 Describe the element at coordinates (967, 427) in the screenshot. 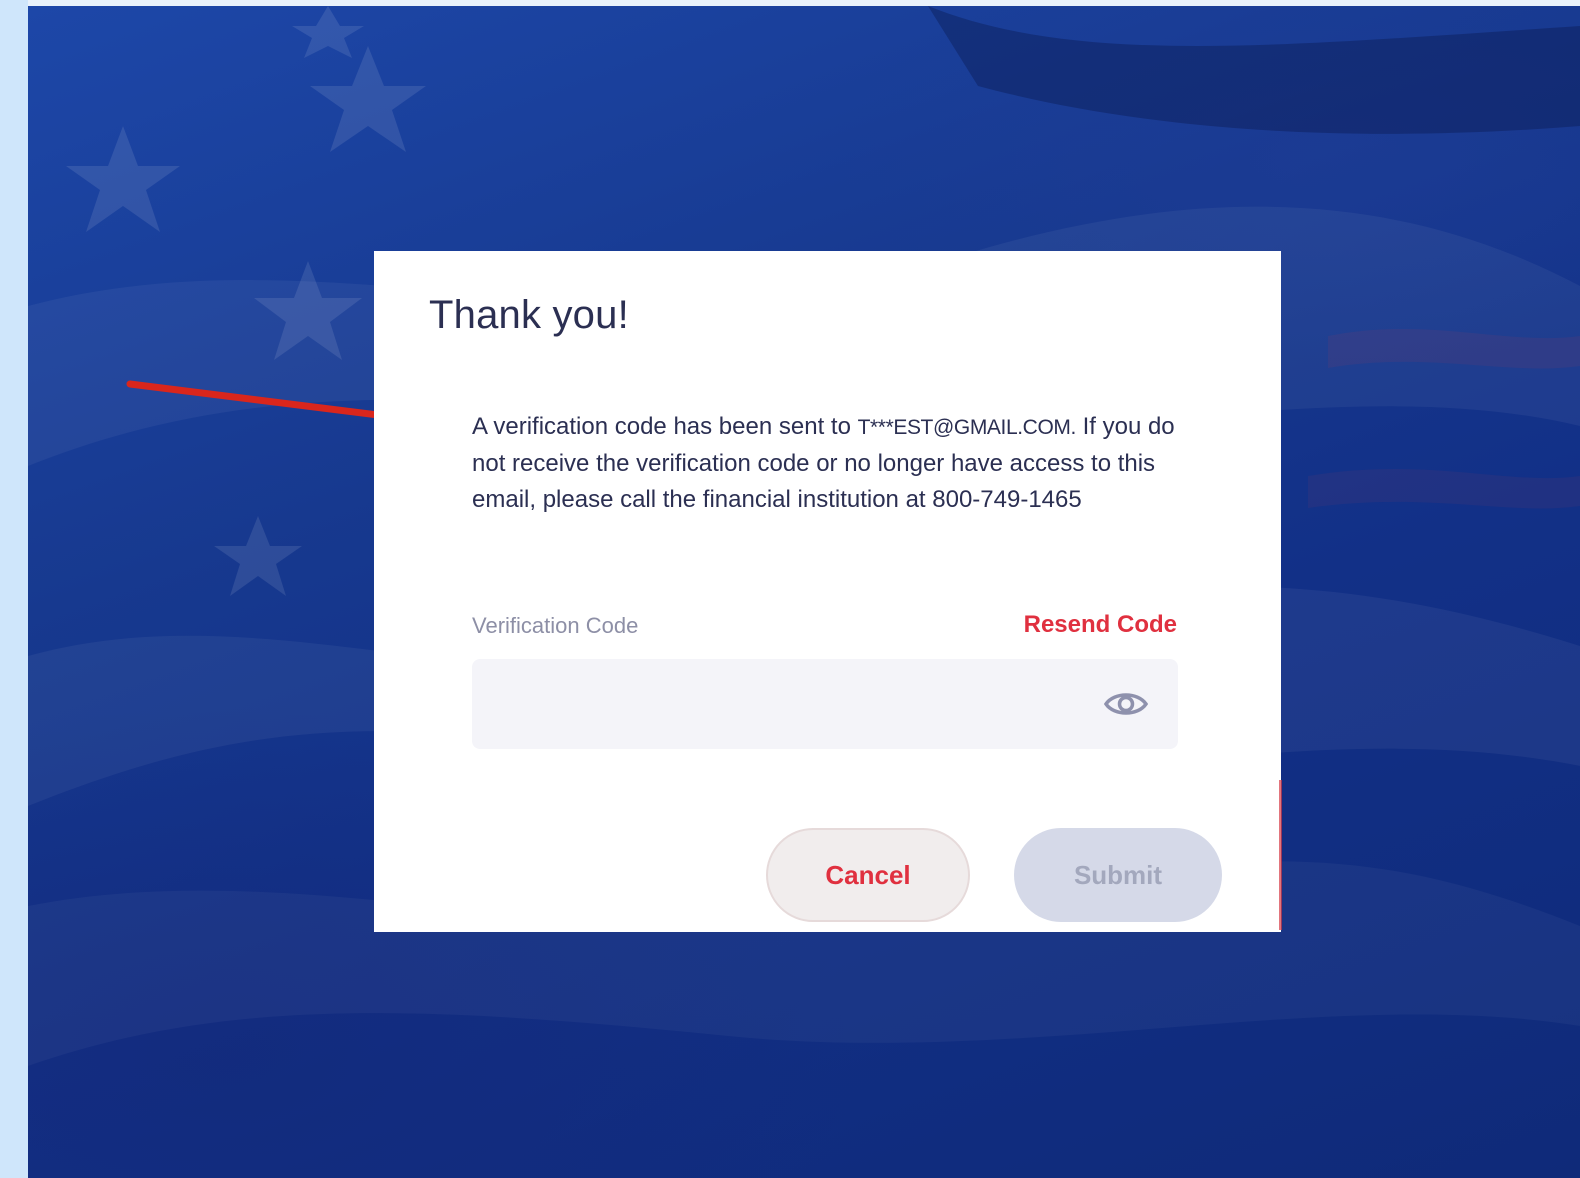

I see `masked-email: T***EST@GMAIL.COM.` at that location.